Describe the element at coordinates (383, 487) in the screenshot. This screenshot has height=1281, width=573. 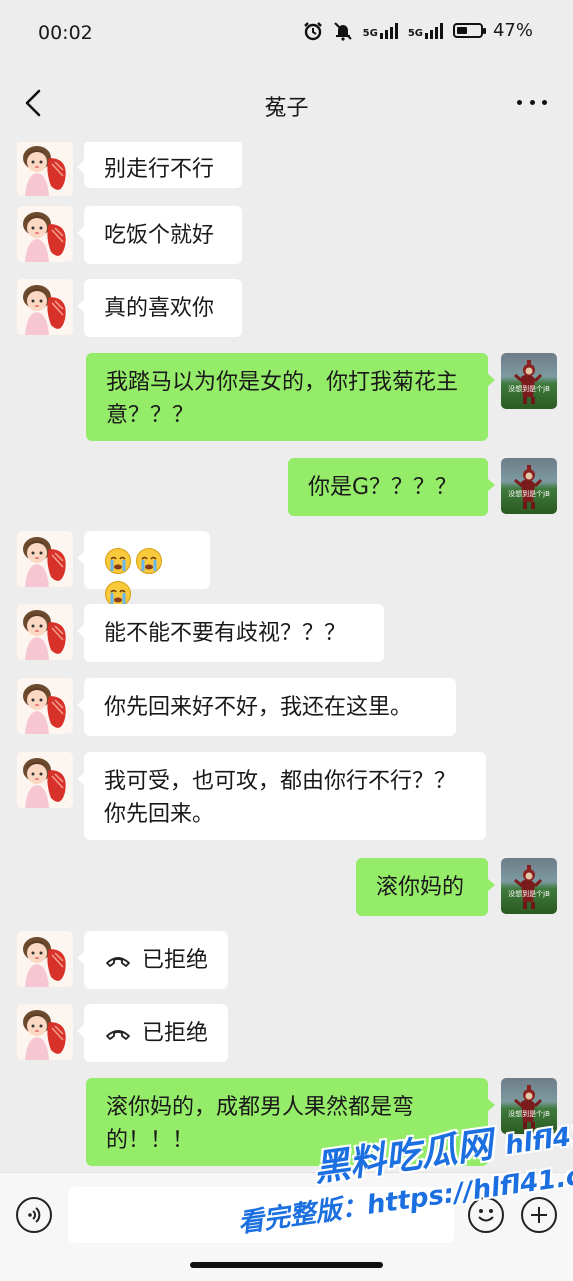
I see `message-text: 你是G？？？？` at that location.